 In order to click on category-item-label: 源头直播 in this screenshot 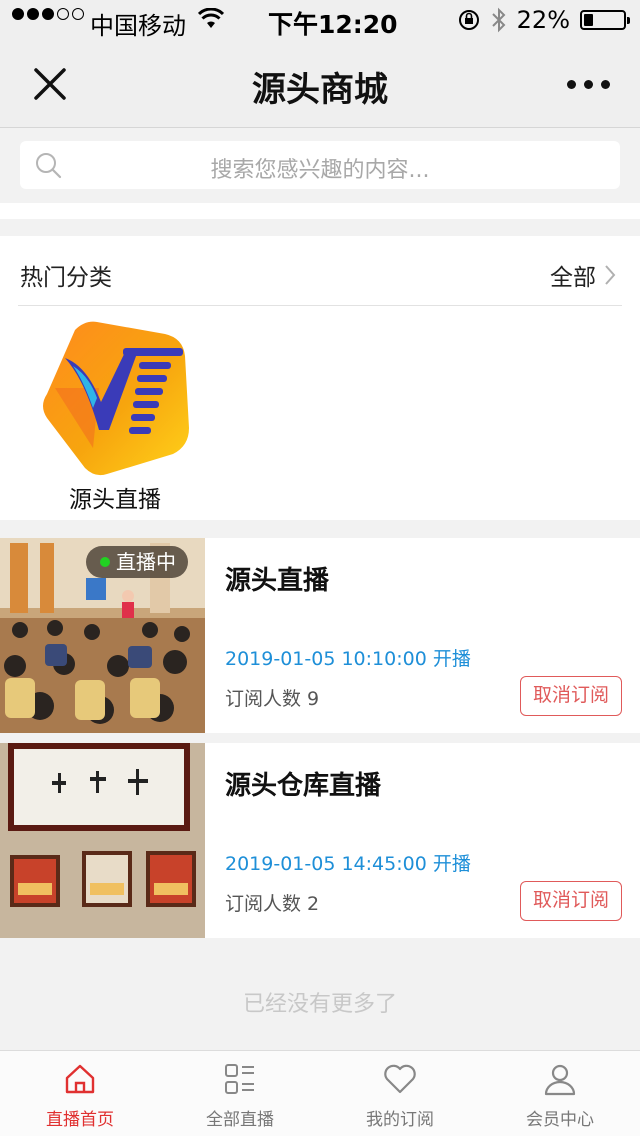, I will do `click(115, 500)`.